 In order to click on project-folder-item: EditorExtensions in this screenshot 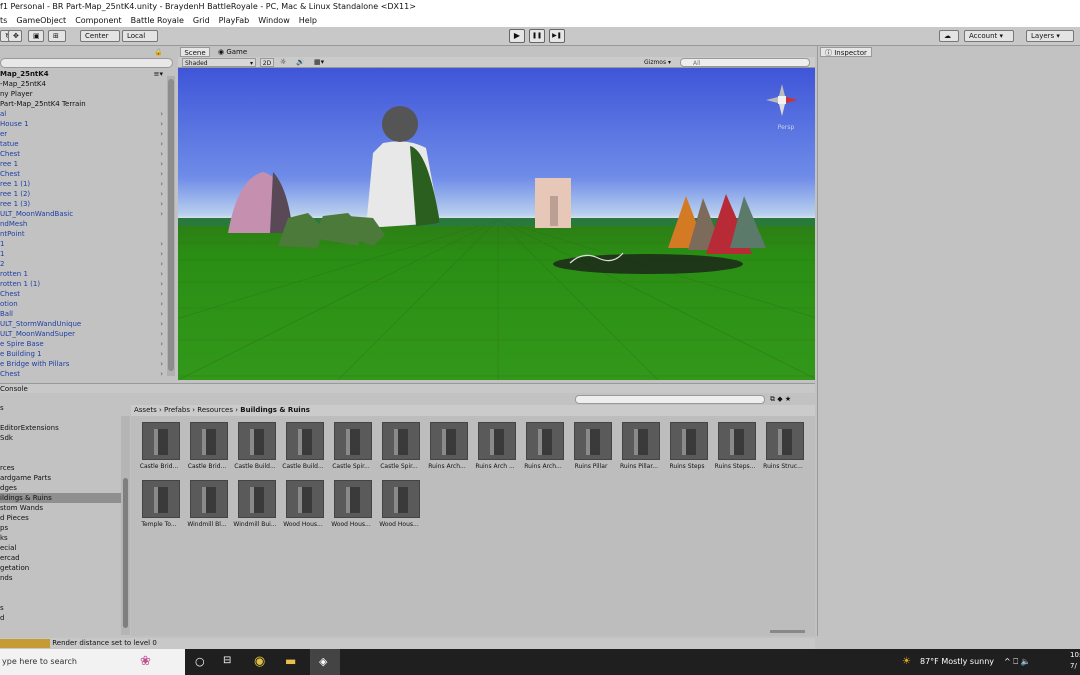, I will do `click(61, 428)`.